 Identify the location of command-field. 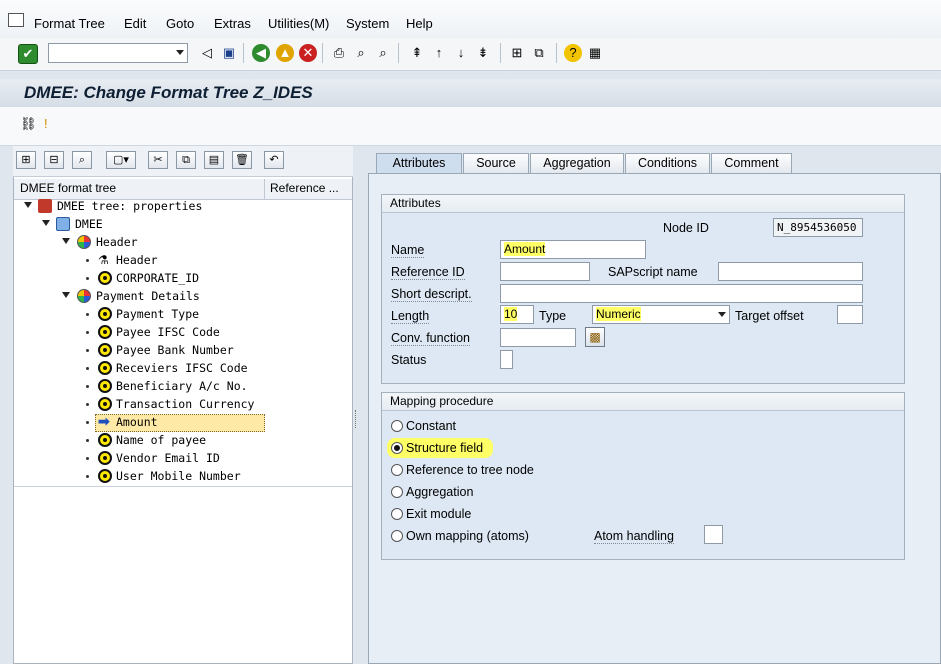
(118, 53).